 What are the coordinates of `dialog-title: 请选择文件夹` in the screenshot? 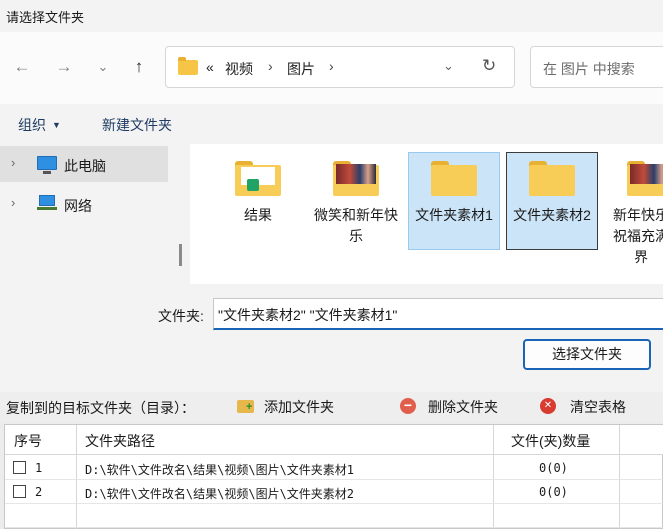 It's located at (45, 17).